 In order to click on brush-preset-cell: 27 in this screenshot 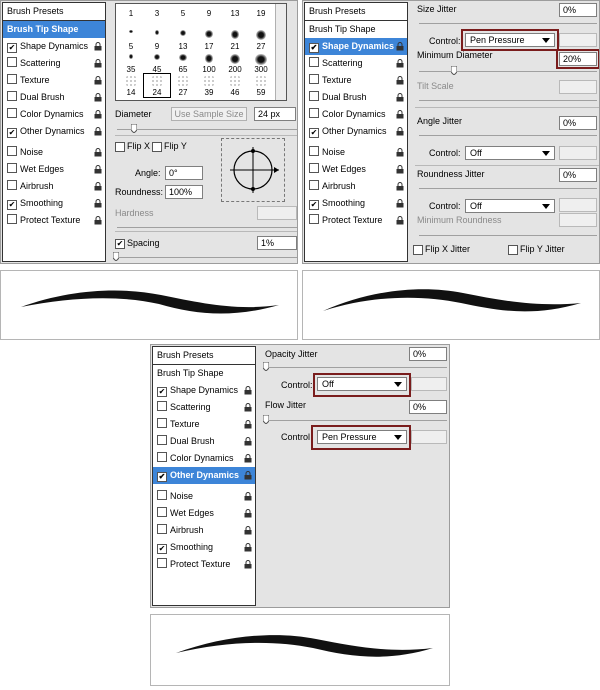, I will do `click(261, 39)`.